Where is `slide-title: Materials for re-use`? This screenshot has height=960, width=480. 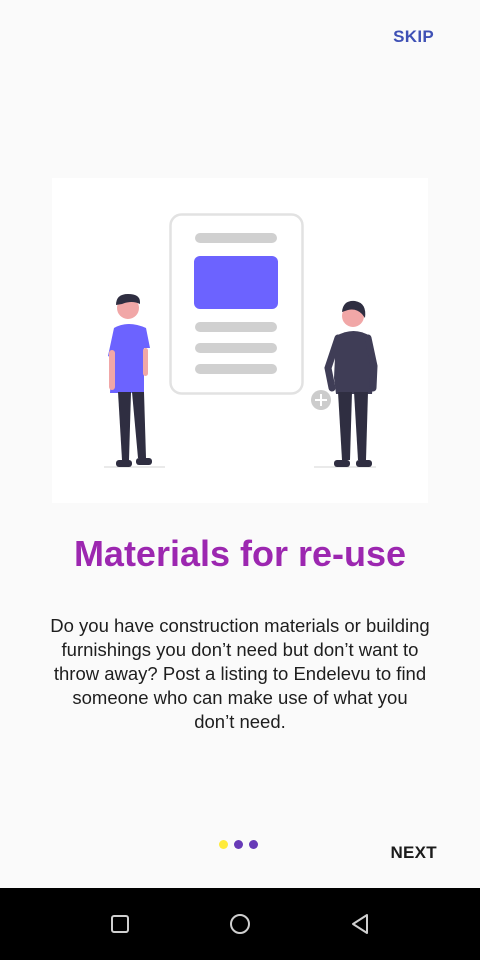 slide-title: Materials for re-use is located at coordinates (240, 553).